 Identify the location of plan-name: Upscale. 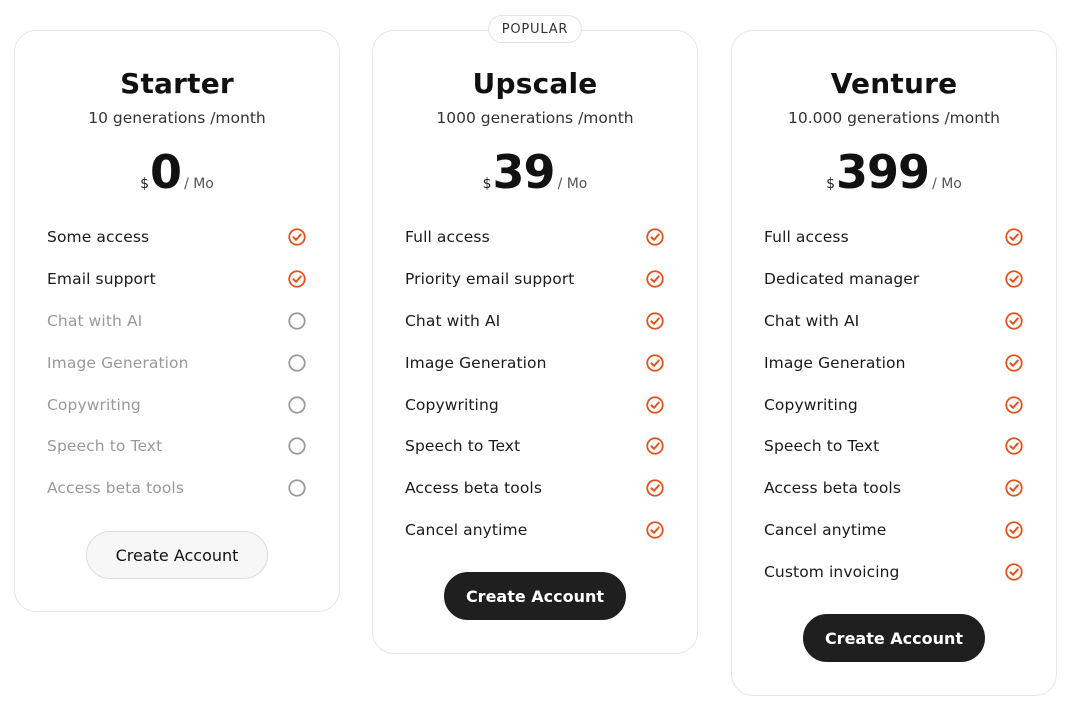
(535, 83).